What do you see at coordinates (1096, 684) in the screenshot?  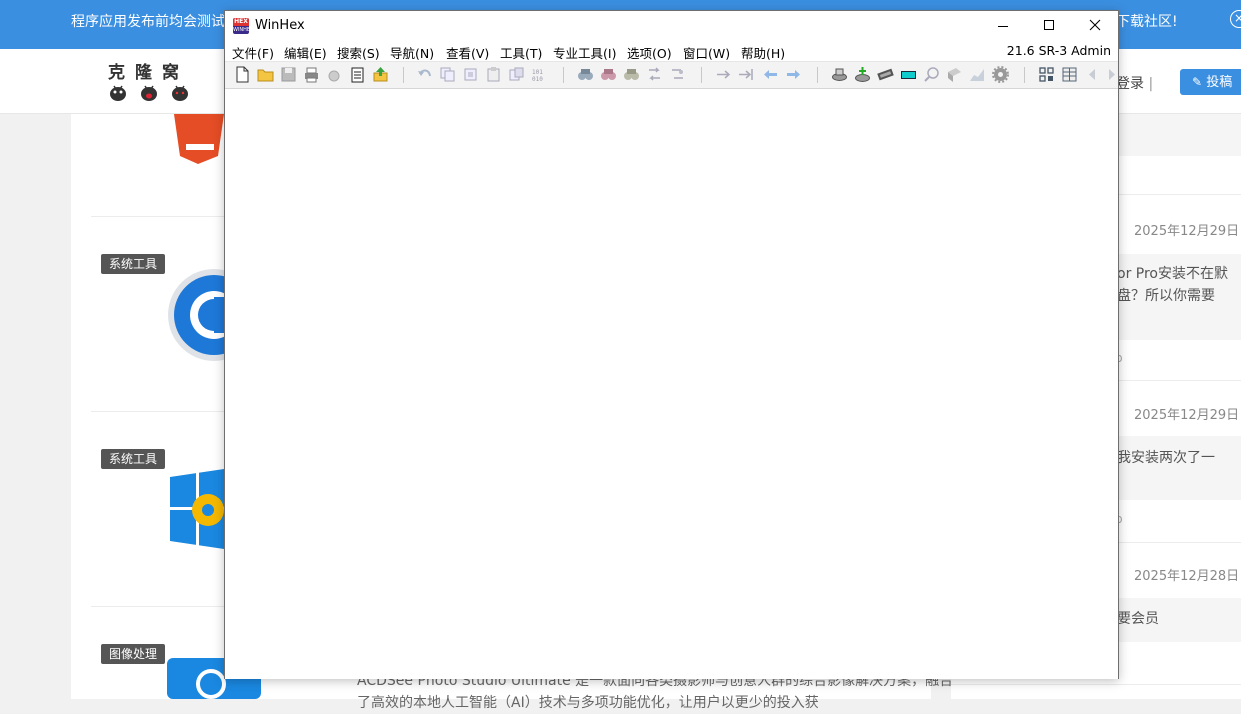 I see `divider` at bounding box center [1096, 684].